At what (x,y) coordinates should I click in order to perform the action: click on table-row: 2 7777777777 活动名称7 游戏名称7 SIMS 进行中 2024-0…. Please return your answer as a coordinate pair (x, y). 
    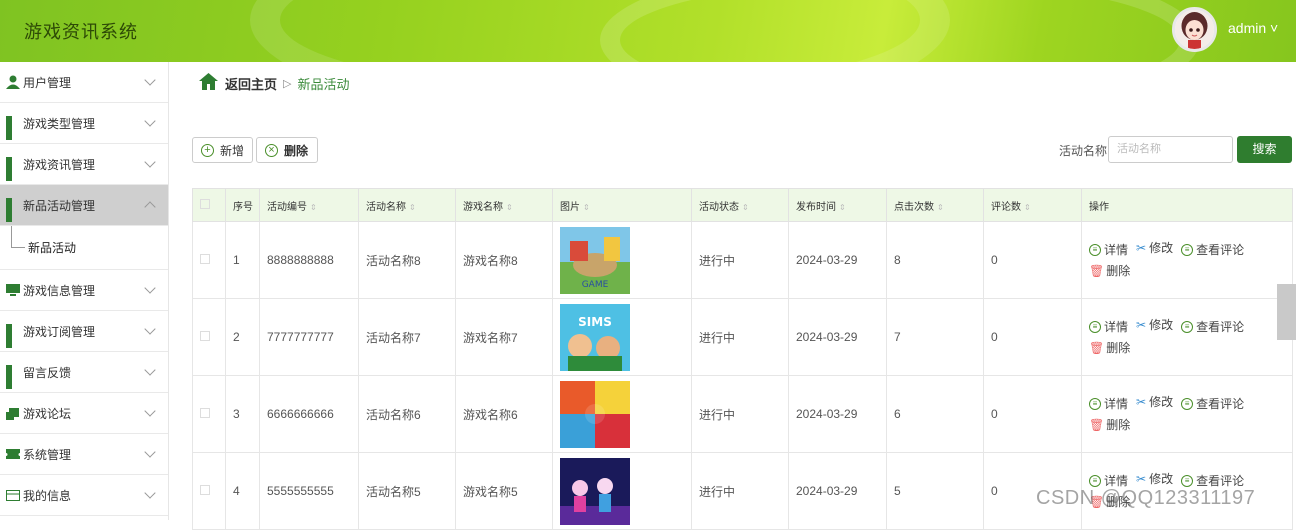
    Looking at the image, I should click on (742, 337).